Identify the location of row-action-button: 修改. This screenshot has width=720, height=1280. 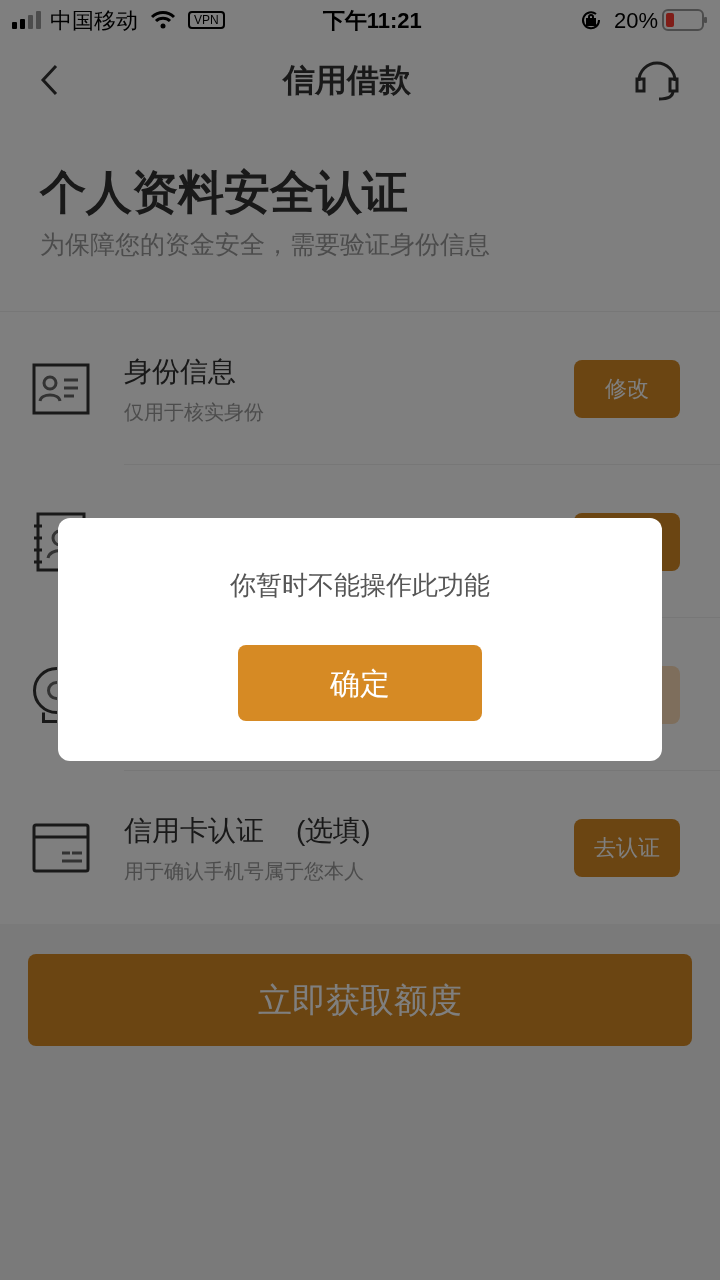
(627, 388).